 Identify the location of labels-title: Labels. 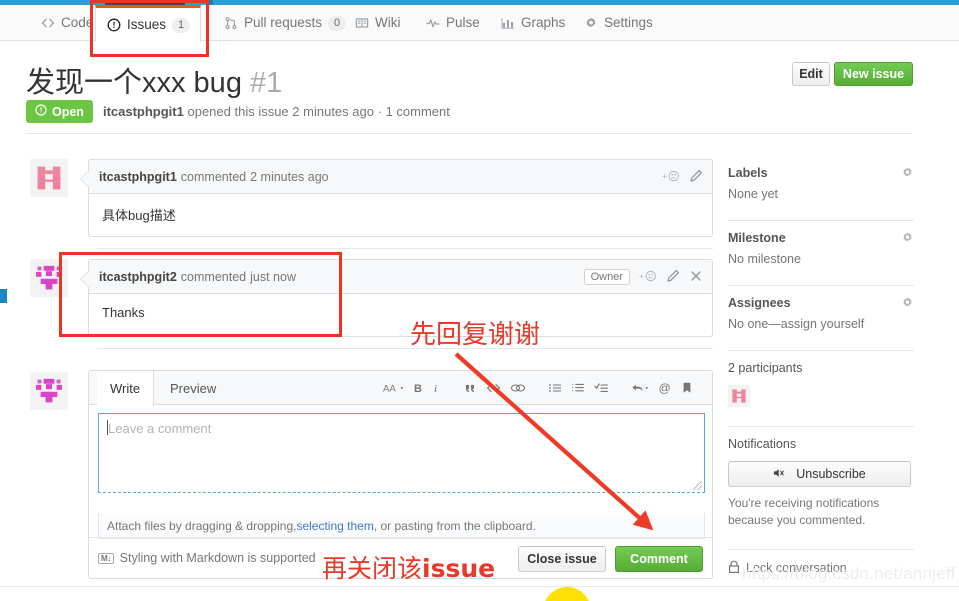
(748, 173).